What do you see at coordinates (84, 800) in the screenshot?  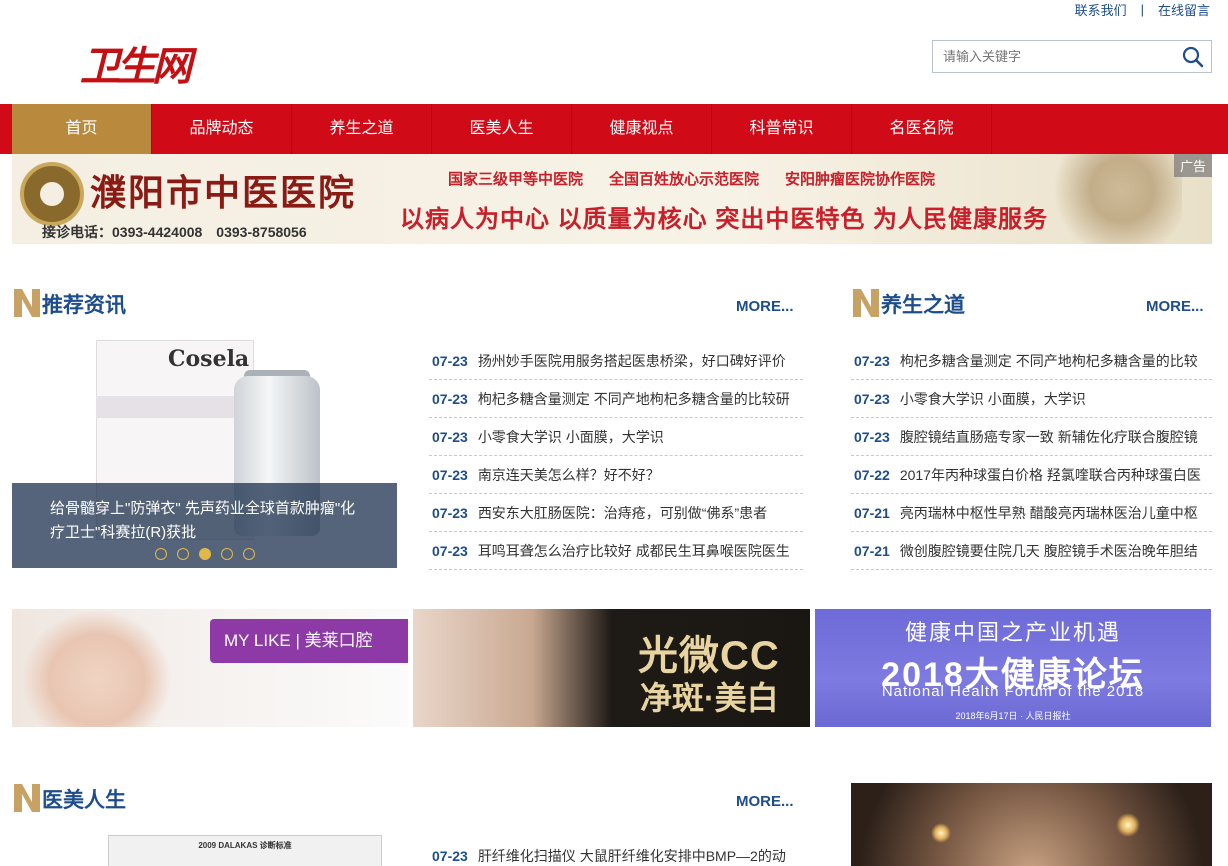 I see `beauty-title: 医美人生` at bounding box center [84, 800].